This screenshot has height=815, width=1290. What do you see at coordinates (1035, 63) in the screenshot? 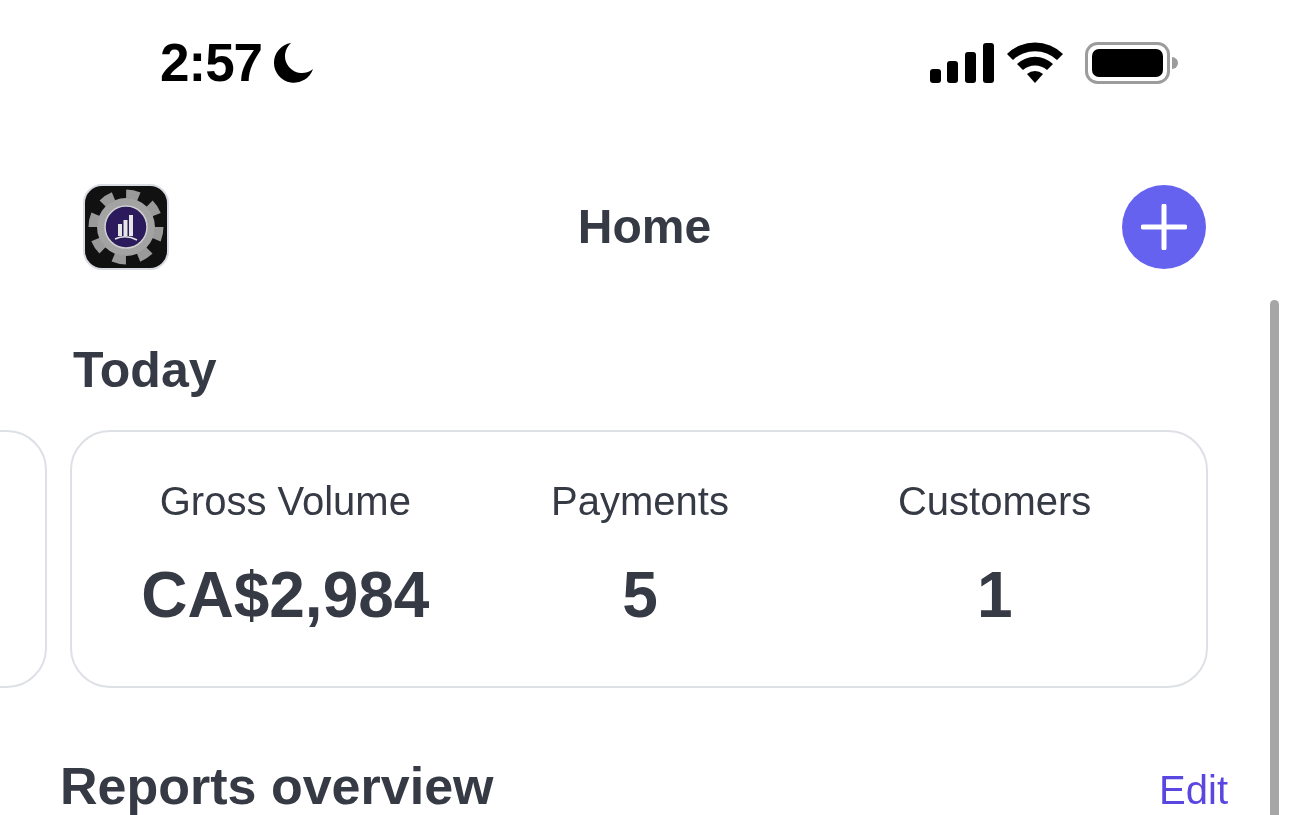
I see `wifi-icon` at bounding box center [1035, 63].